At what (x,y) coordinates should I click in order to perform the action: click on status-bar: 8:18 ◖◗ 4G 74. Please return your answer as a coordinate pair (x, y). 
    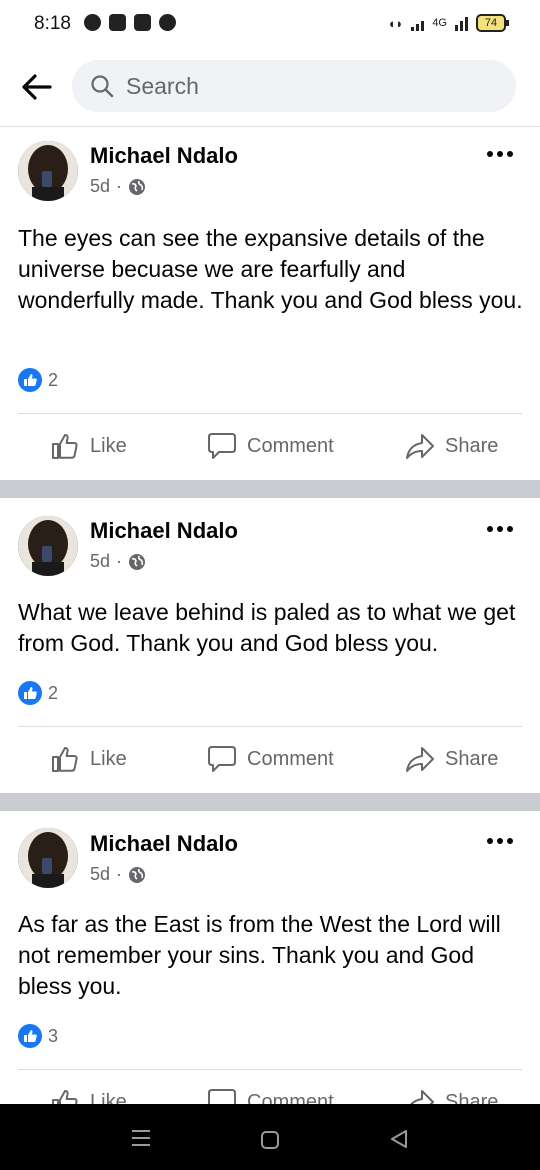
    Looking at the image, I should click on (270, 24).